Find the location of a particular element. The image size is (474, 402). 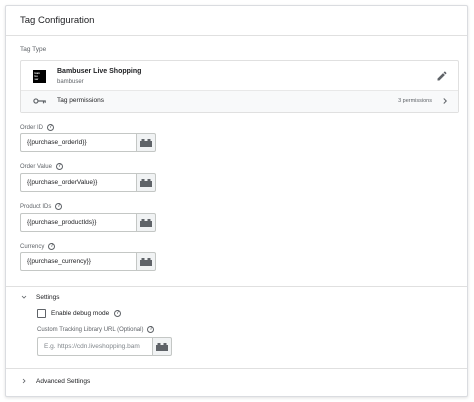

tracking-url-variable-button is located at coordinates (162, 346).